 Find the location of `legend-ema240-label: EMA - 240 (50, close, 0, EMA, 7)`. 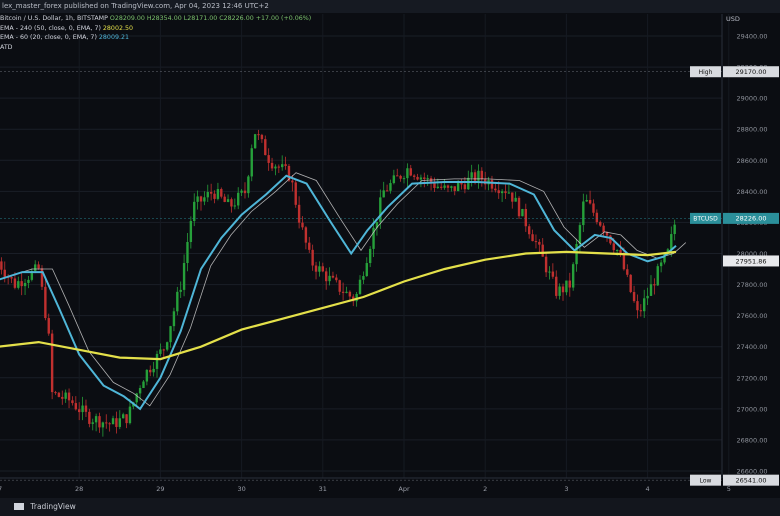

legend-ema240-label: EMA - 240 (50, close, 0, EMA, 7) is located at coordinates (50, 28).